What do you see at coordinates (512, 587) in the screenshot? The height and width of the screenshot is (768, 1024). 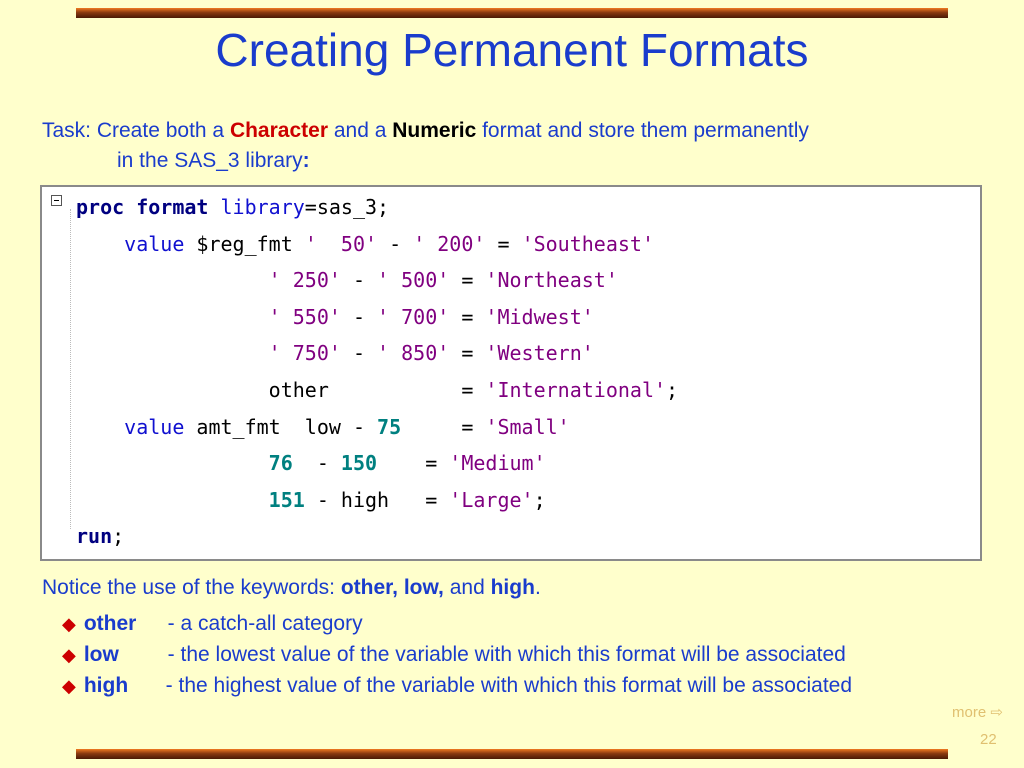 I see `notice-high: high` at bounding box center [512, 587].